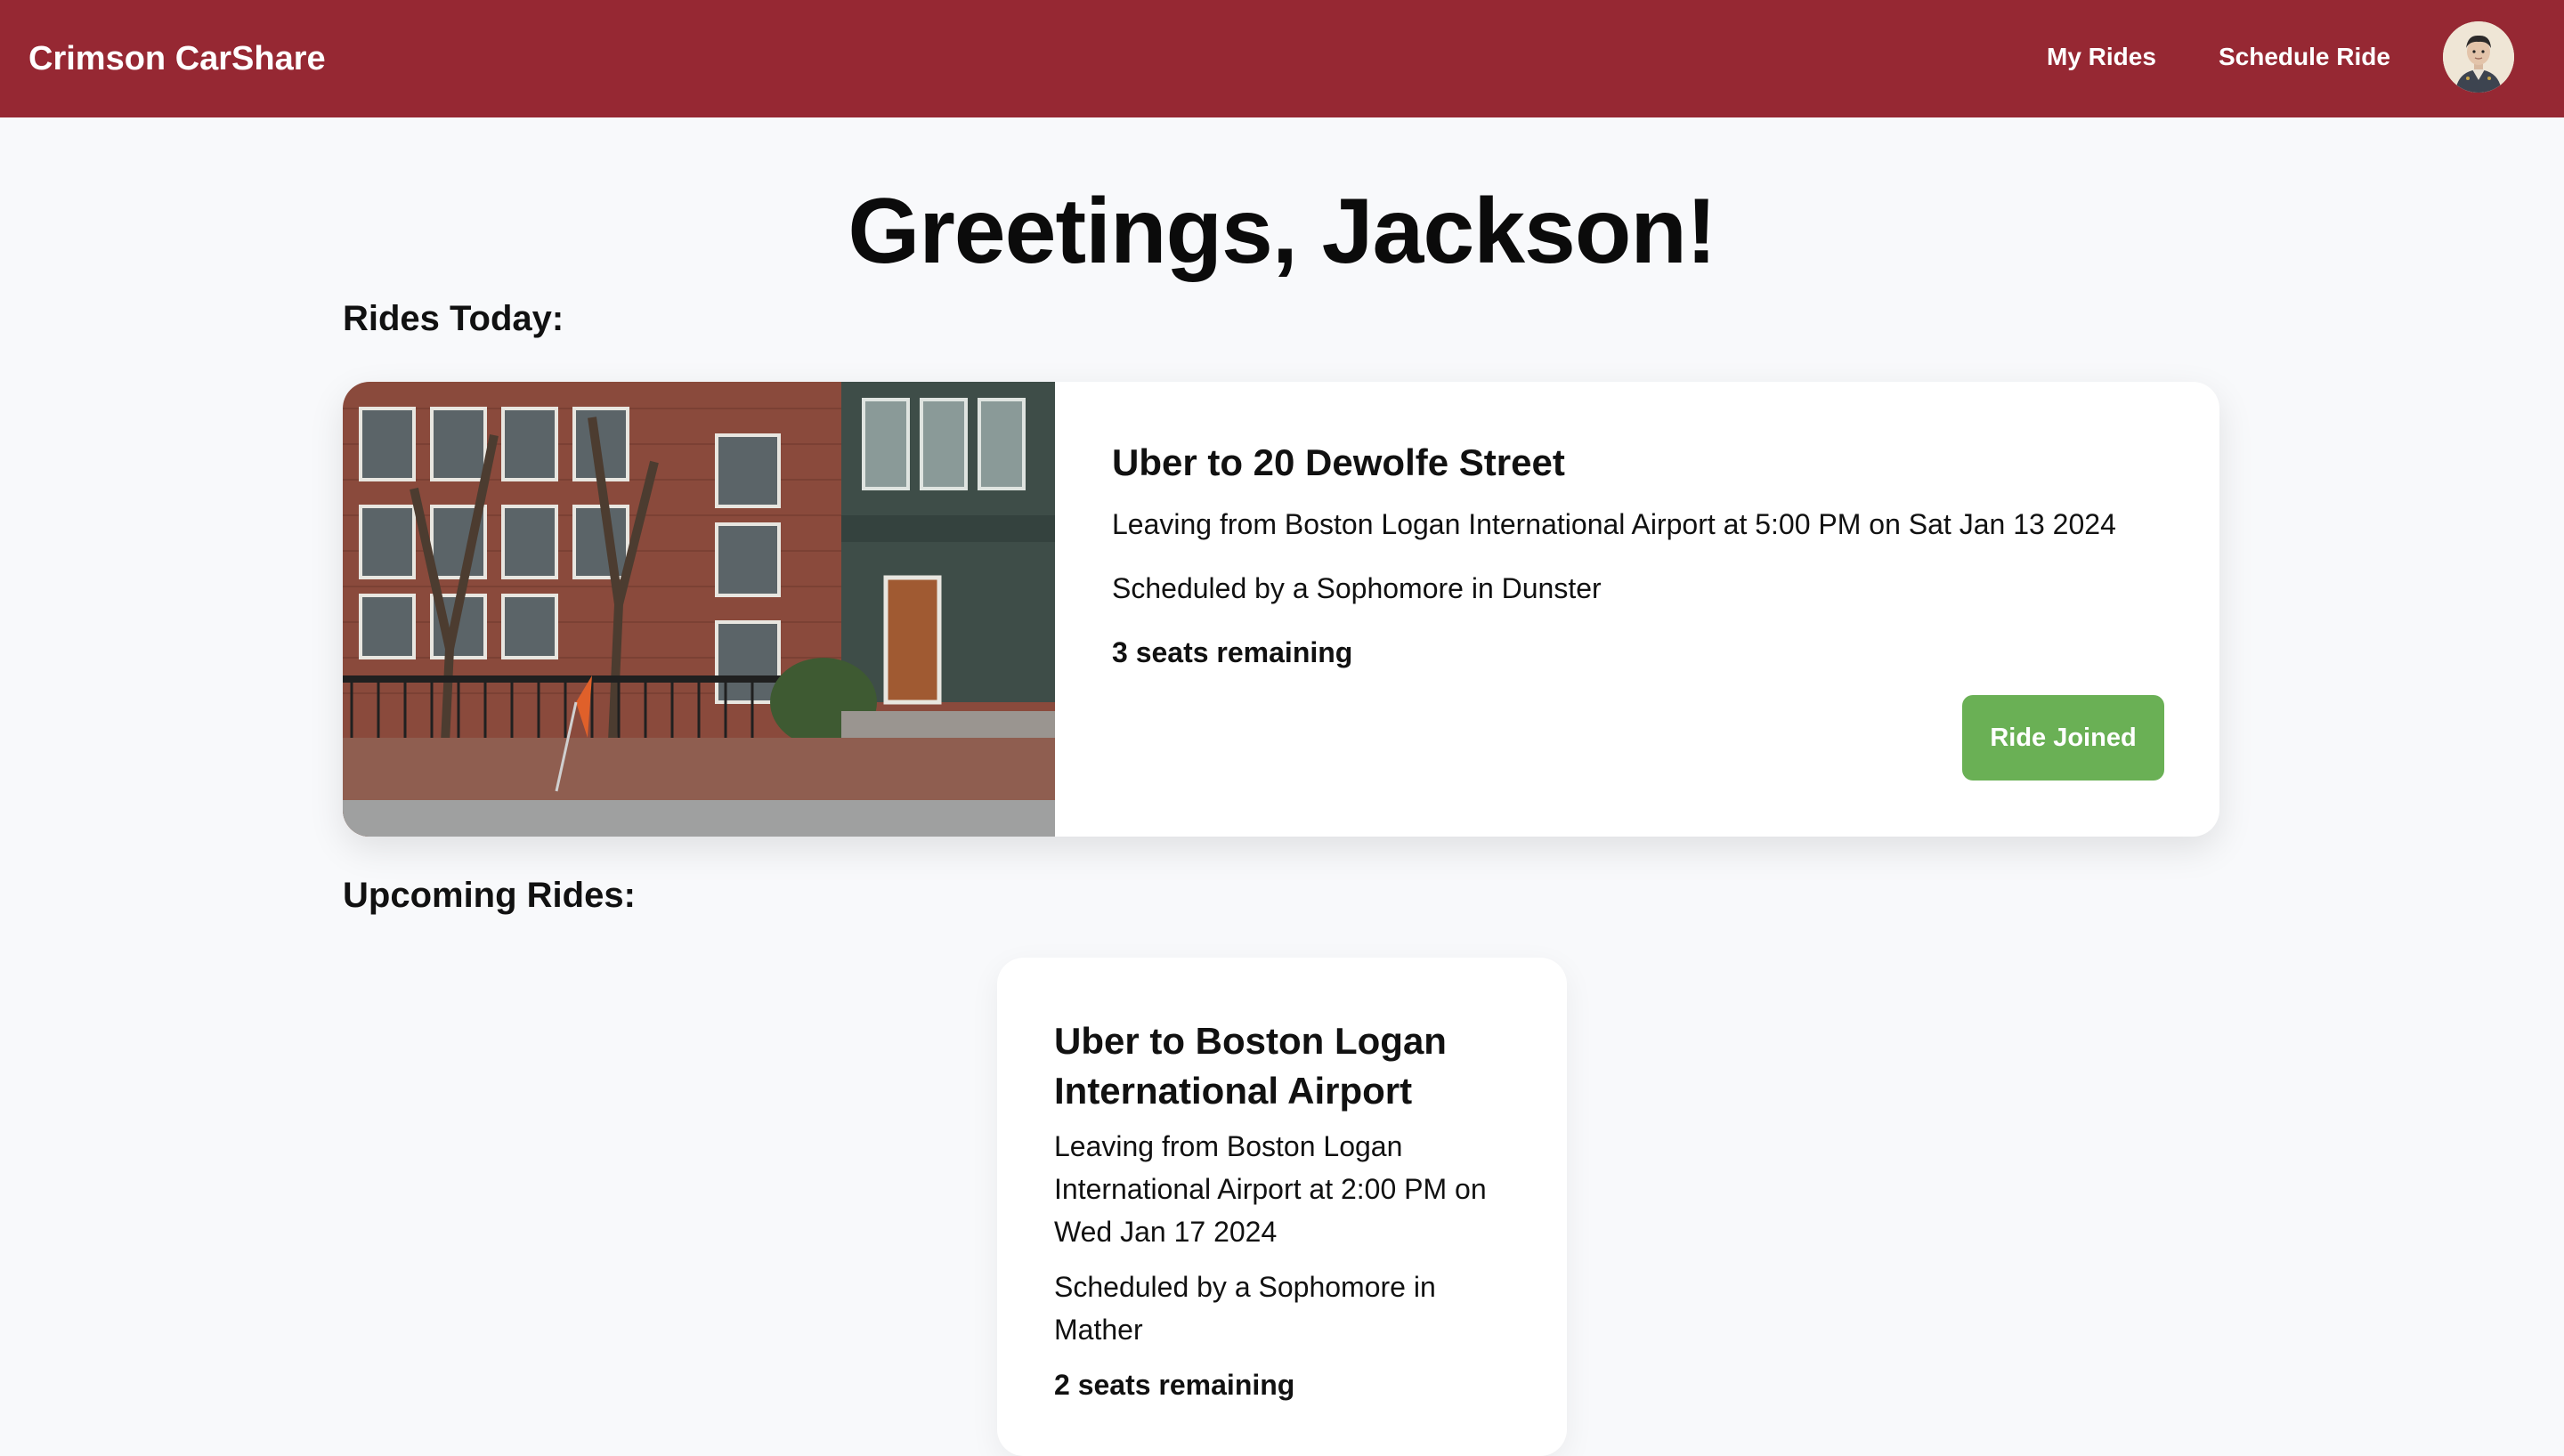 This screenshot has width=2564, height=1456. What do you see at coordinates (1357, 588) in the screenshot?
I see `ride-scheduled-by: Scheduled by a Sophomore in Dunster` at bounding box center [1357, 588].